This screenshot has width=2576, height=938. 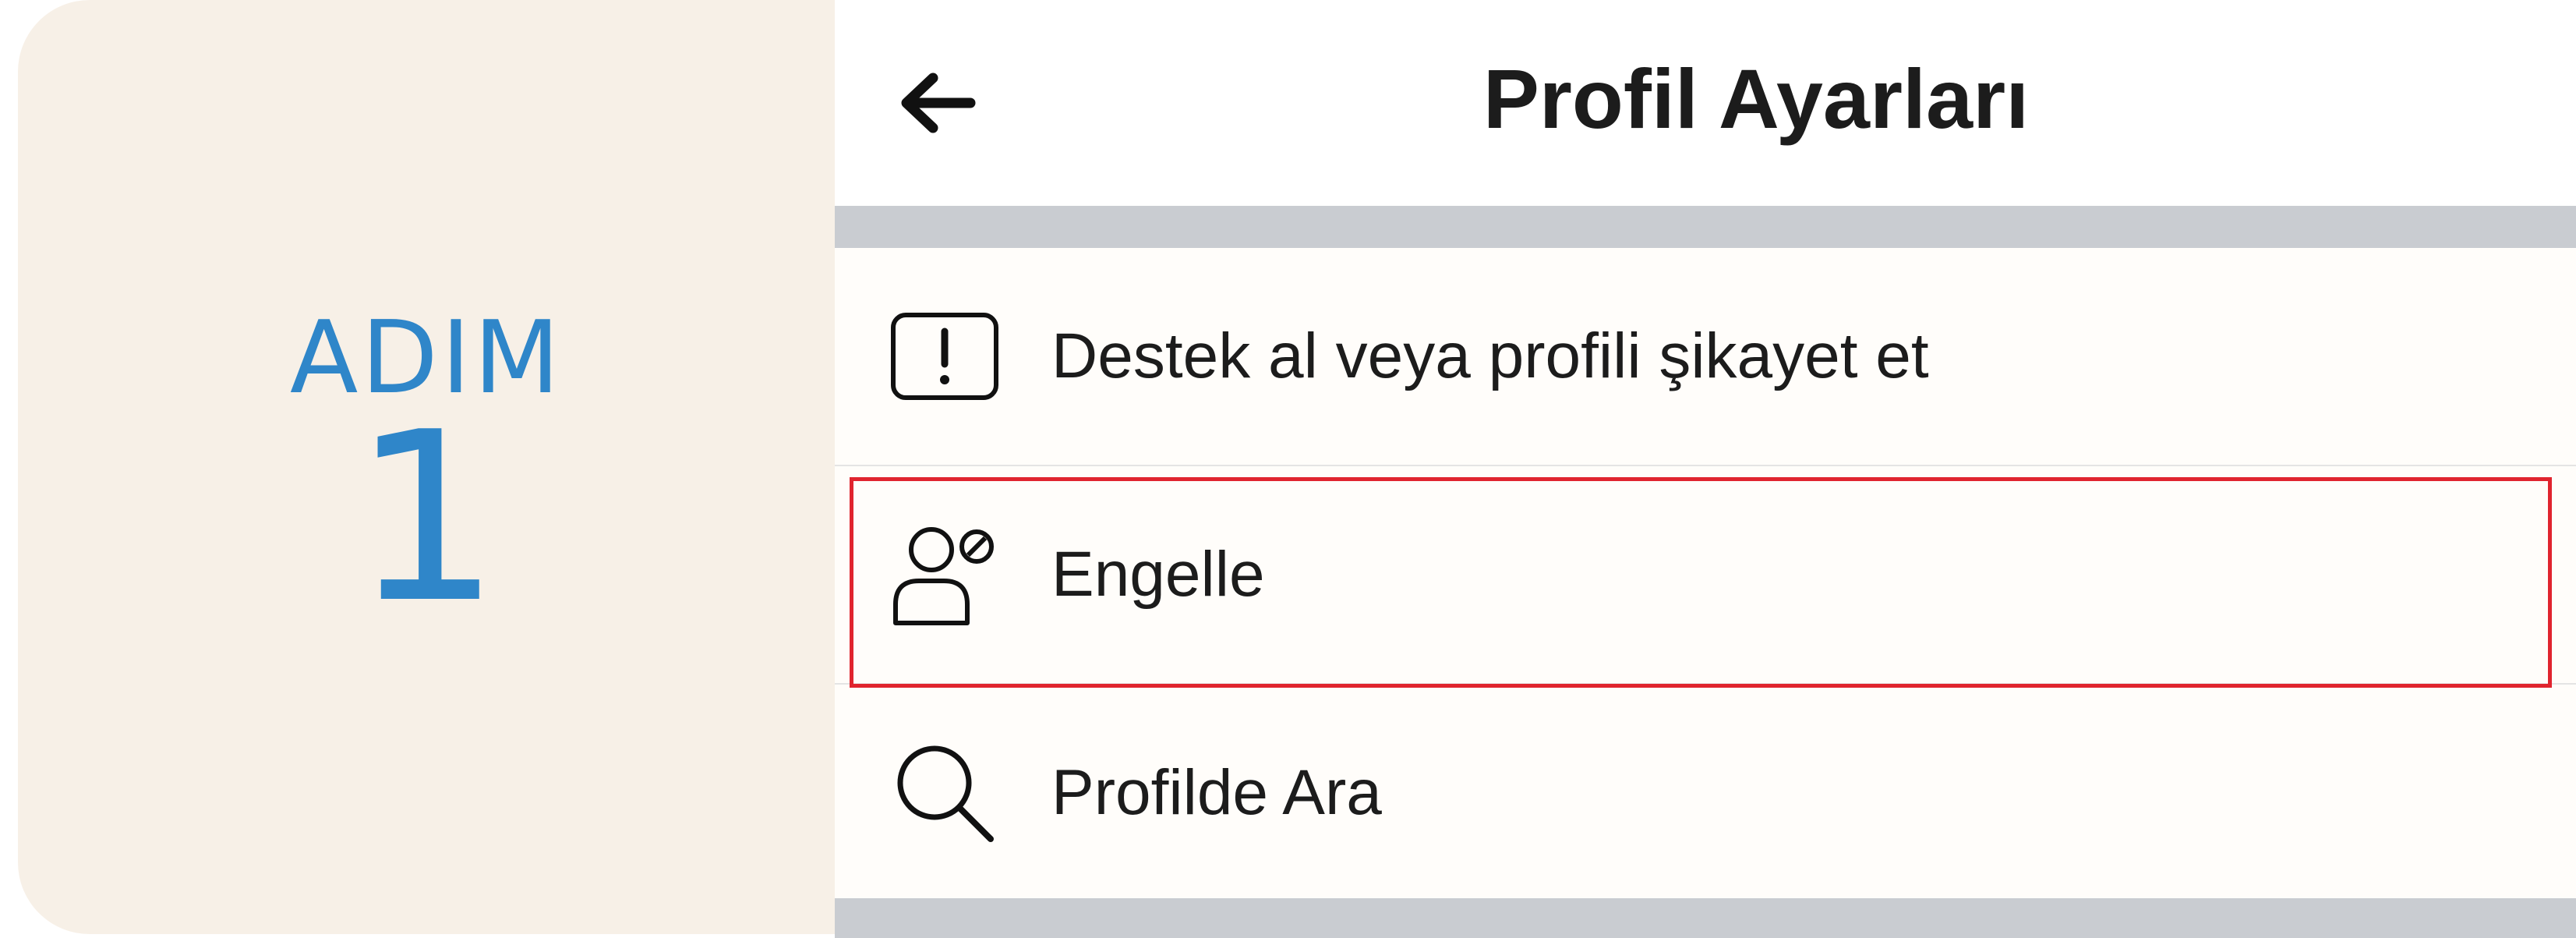 What do you see at coordinates (944, 357) in the screenshot?
I see `report-exclamation-icon` at bounding box center [944, 357].